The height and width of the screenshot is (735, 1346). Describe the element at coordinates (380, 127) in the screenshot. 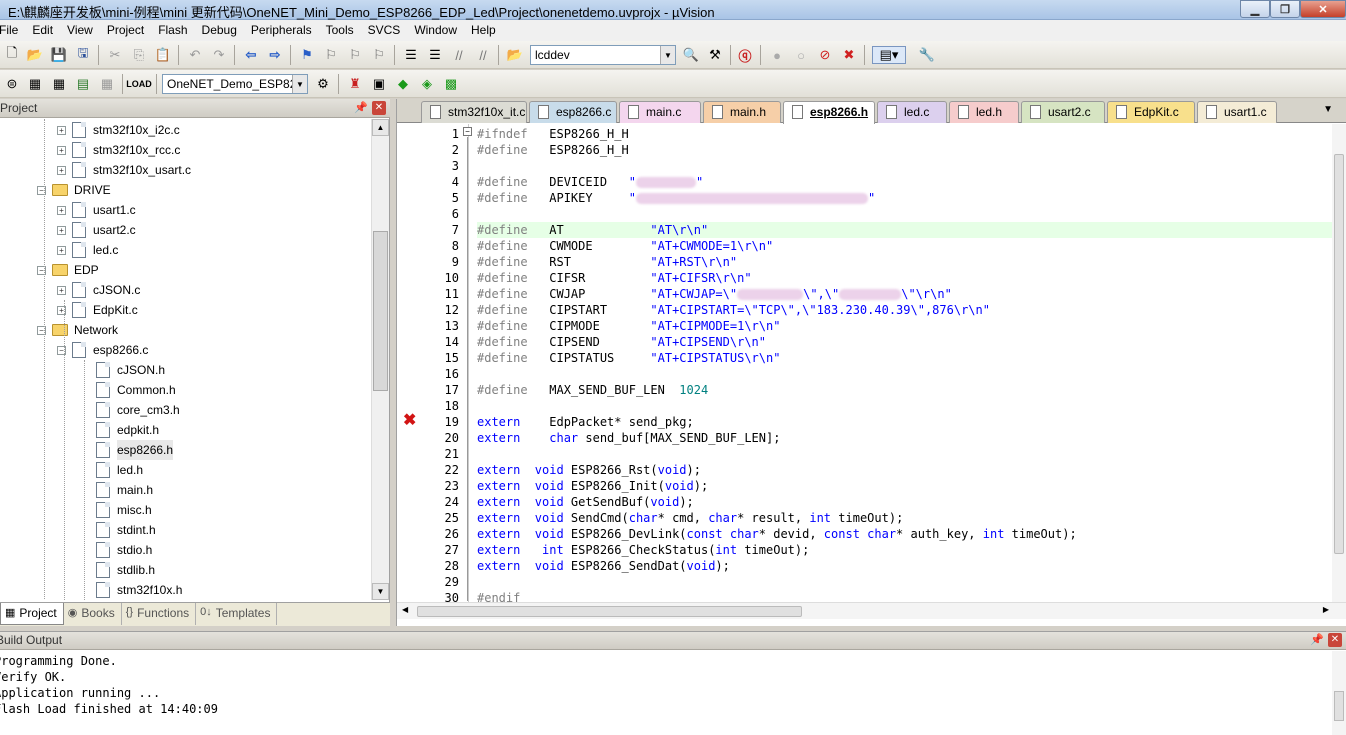

I see `scroll-up-icon: ▲` at that location.